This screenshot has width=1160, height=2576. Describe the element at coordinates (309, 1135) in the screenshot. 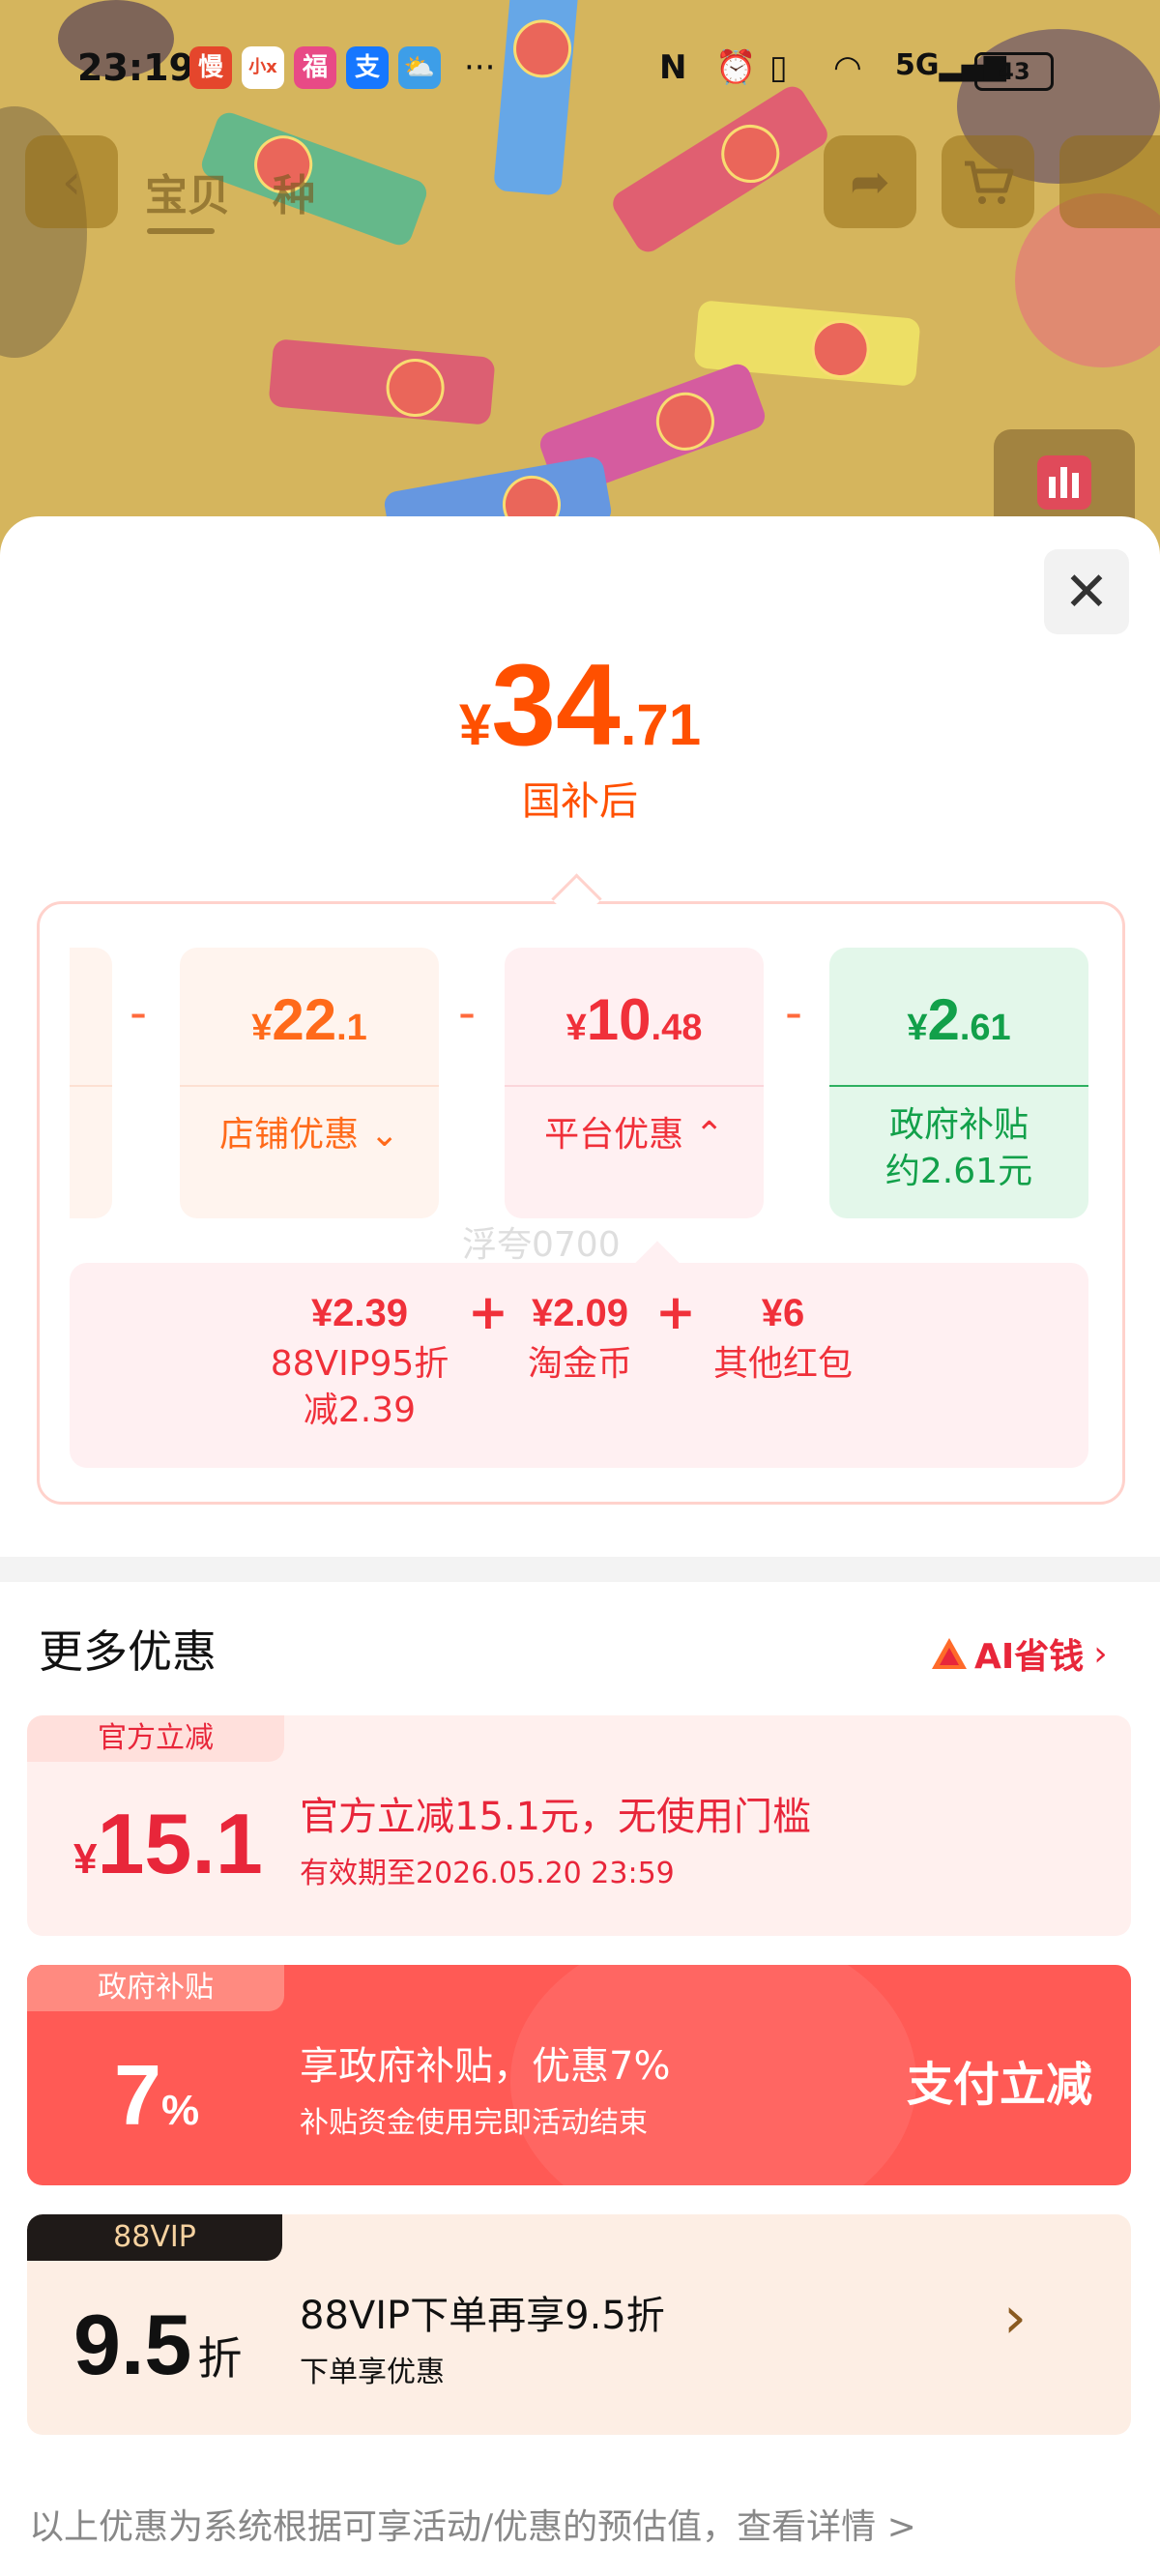

I see `shop-discount-label: 店铺优惠 ⌄` at that location.